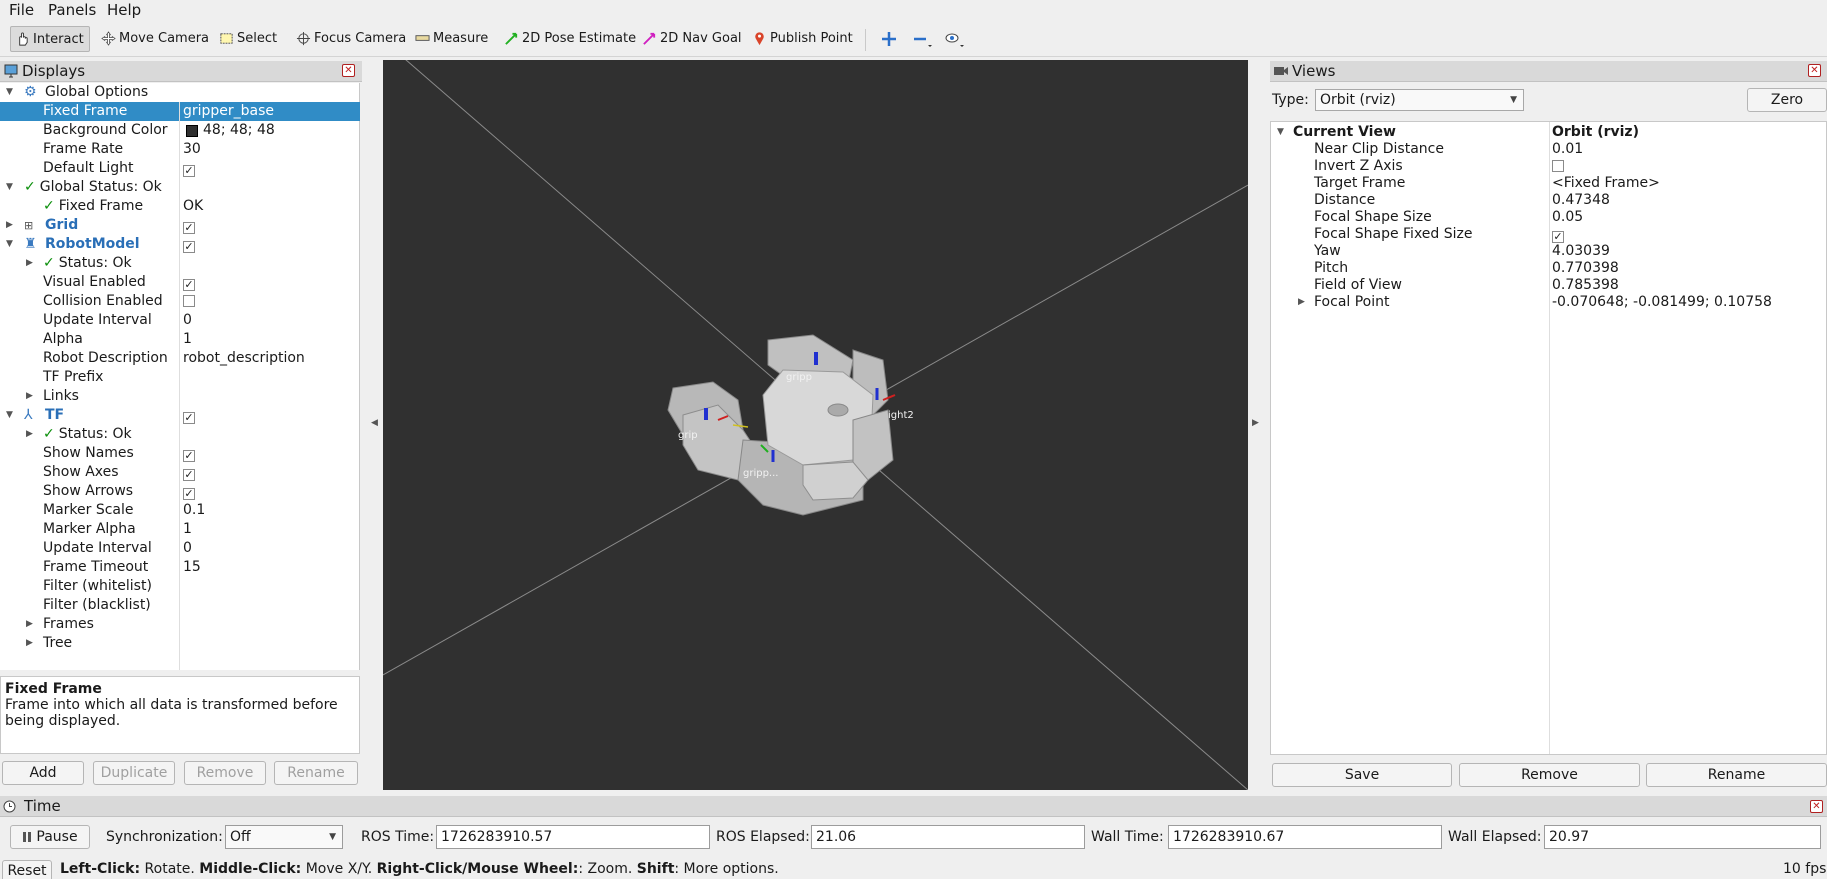 The width and height of the screenshot is (1827, 879). Describe the element at coordinates (1549, 268) in the screenshot. I see `pitch-row: Pitch 0.770398` at that location.